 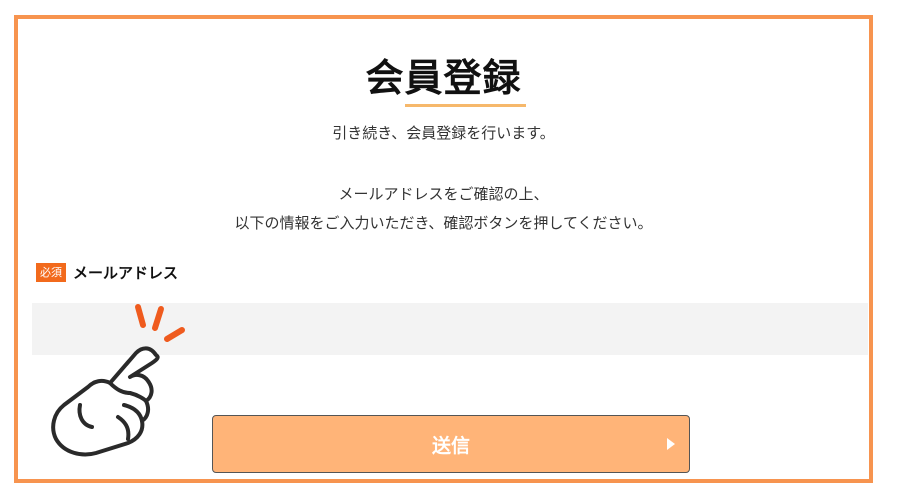 What do you see at coordinates (671, 444) in the screenshot?
I see `triangle-right-icon` at bounding box center [671, 444].